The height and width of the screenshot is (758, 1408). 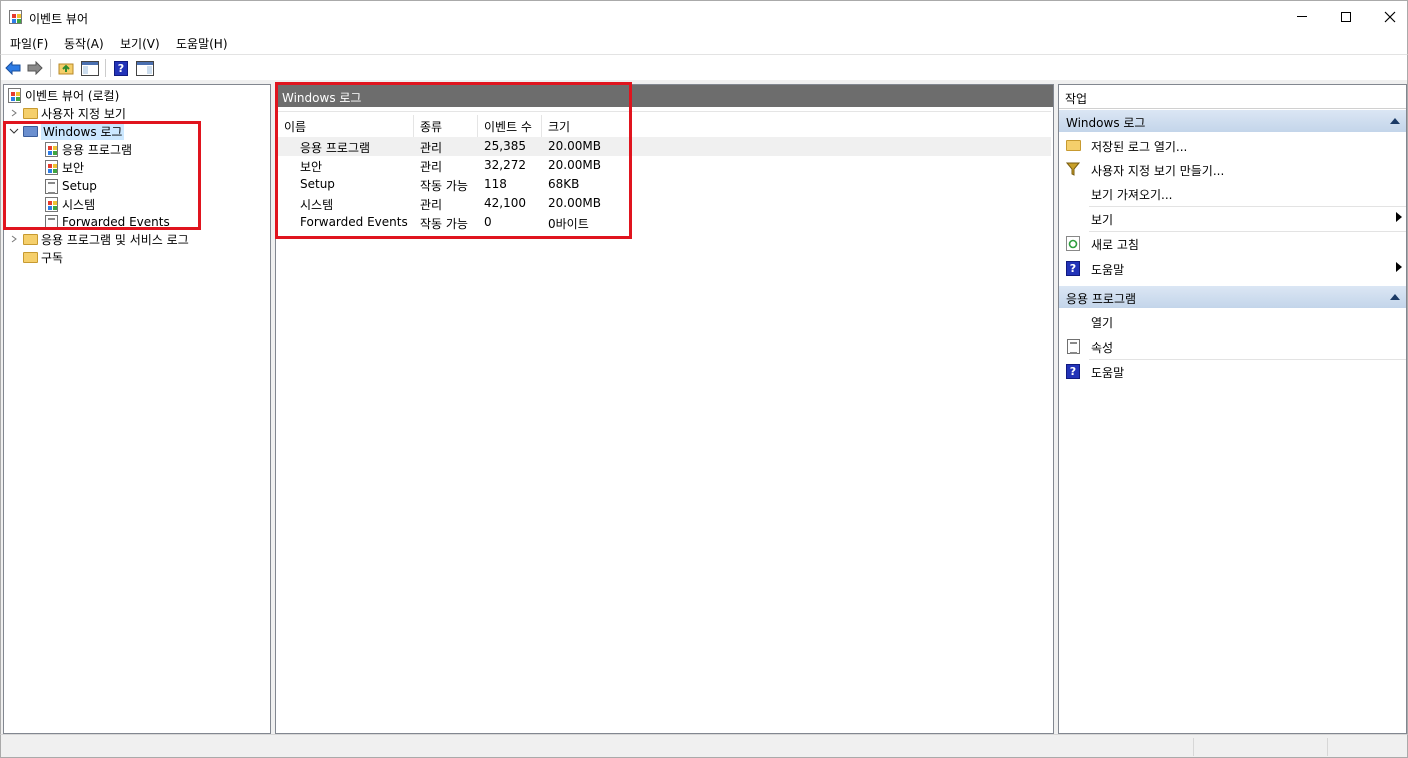 What do you see at coordinates (664, 165) in the screenshot?
I see `table-row: 보안 관리 32,272 20.00MB` at bounding box center [664, 165].